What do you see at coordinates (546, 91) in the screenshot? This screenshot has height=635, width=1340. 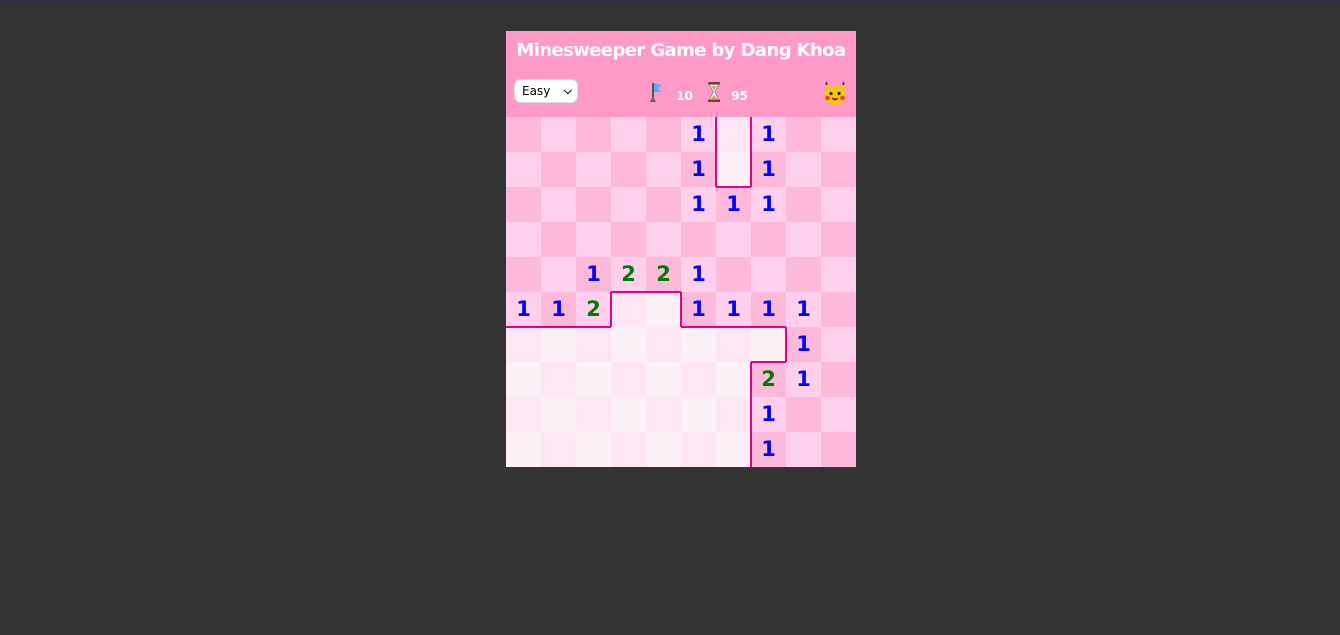 I see `level-select: Easy ⌵` at bounding box center [546, 91].